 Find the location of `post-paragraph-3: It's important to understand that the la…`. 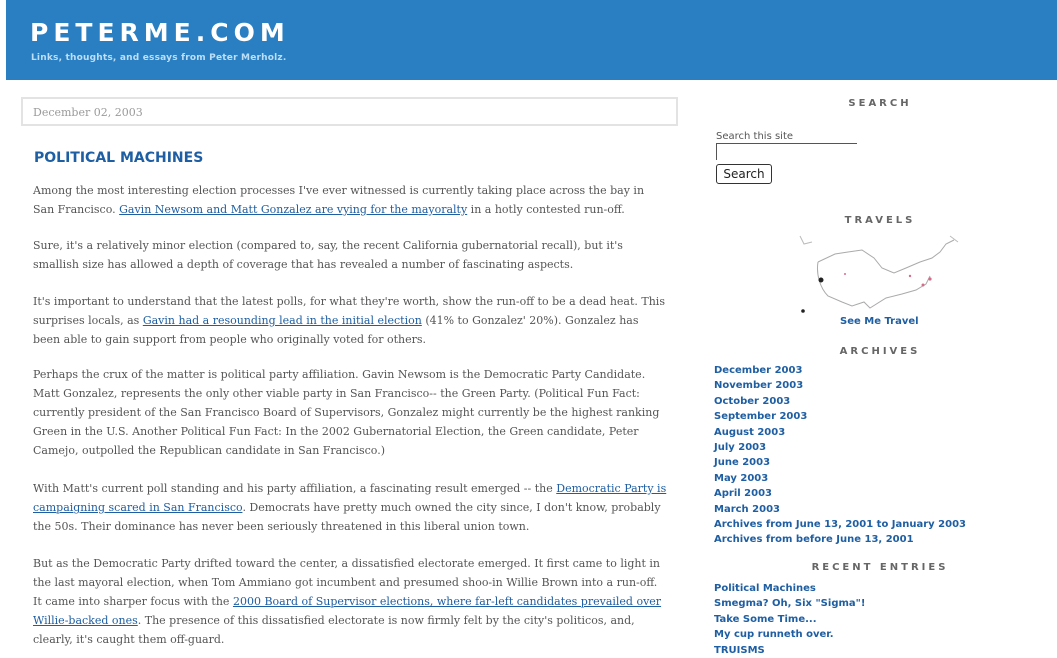

post-paragraph-3: It's important to understand that the la… is located at coordinates (350, 320).